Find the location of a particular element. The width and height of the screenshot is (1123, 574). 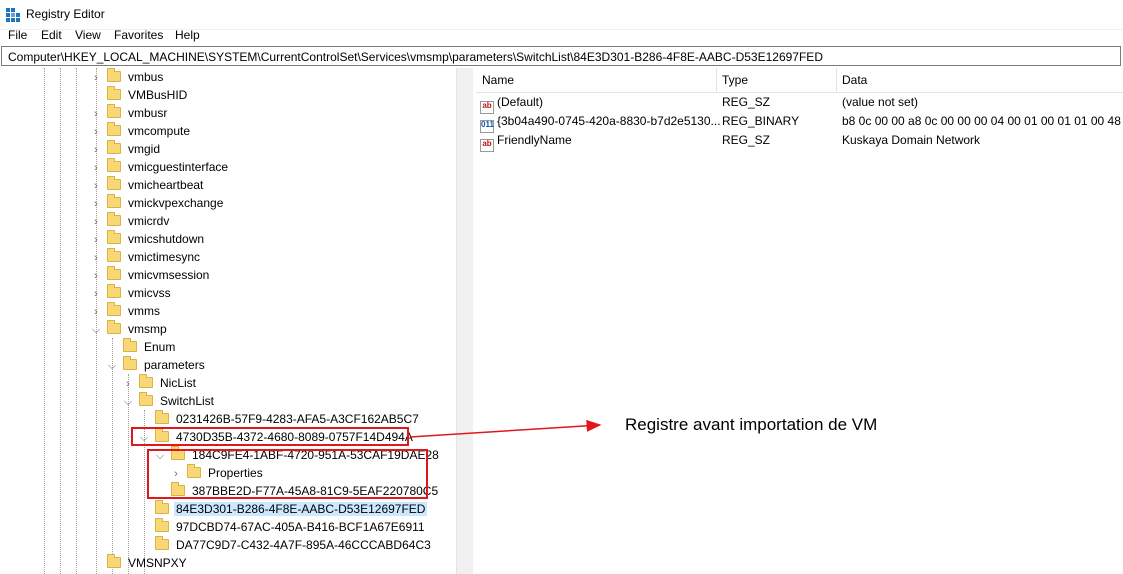

annotation-text: Registre avant importation de VM is located at coordinates (751, 424).